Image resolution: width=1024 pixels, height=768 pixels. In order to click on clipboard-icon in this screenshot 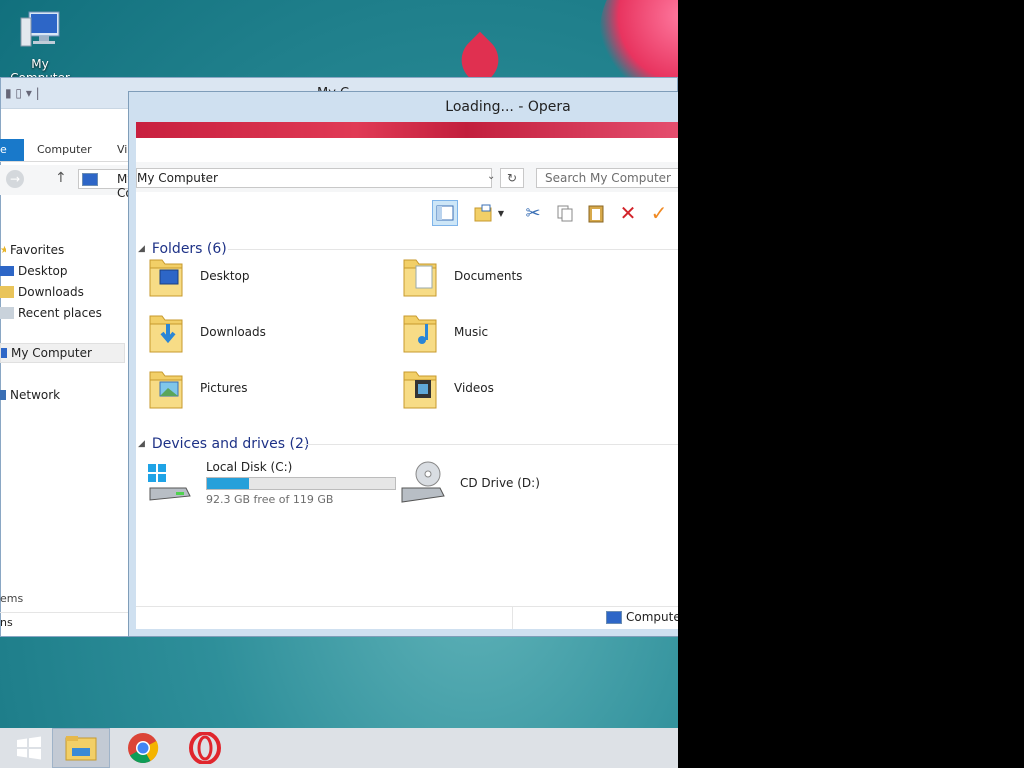, I will do `click(596, 214)`.